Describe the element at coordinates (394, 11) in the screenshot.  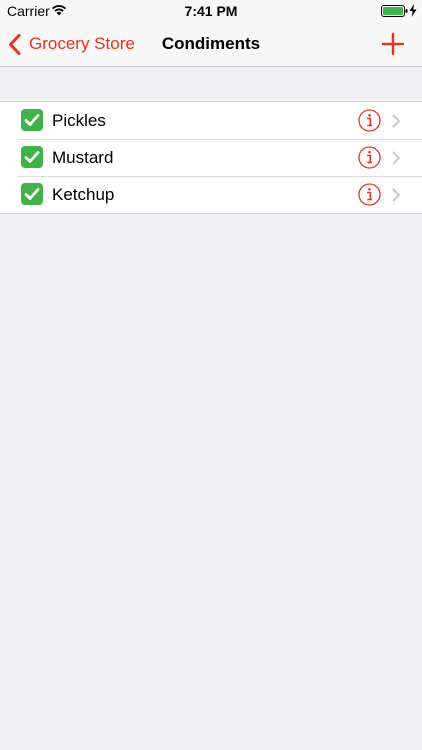
I see `battery-icon` at that location.